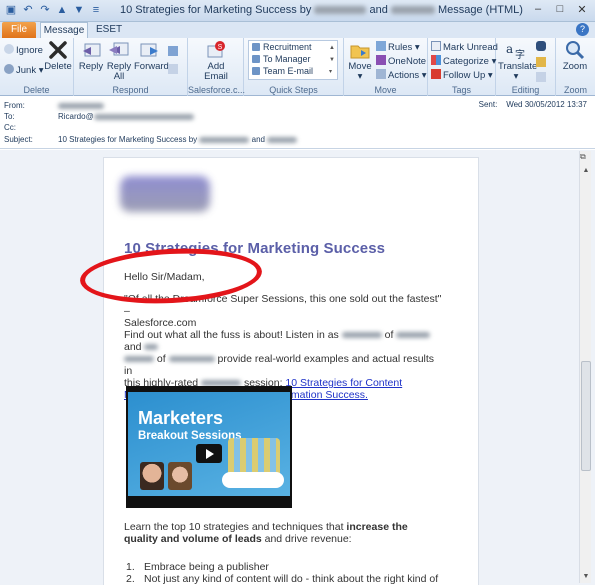 The height and width of the screenshot is (585, 595). What do you see at coordinates (130, 579) in the screenshot?
I see `list-number: 2.` at bounding box center [130, 579].